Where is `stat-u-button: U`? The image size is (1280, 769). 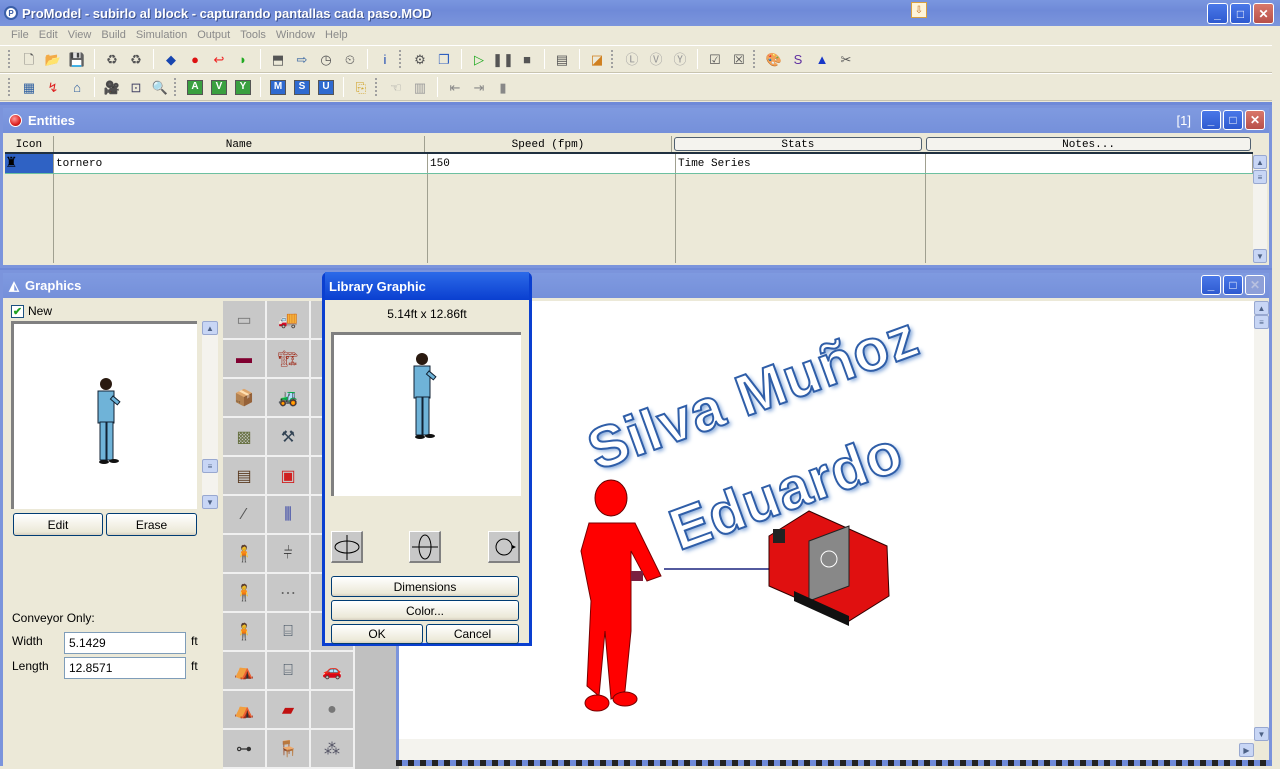
stat-u-button: U is located at coordinates (326, 87).